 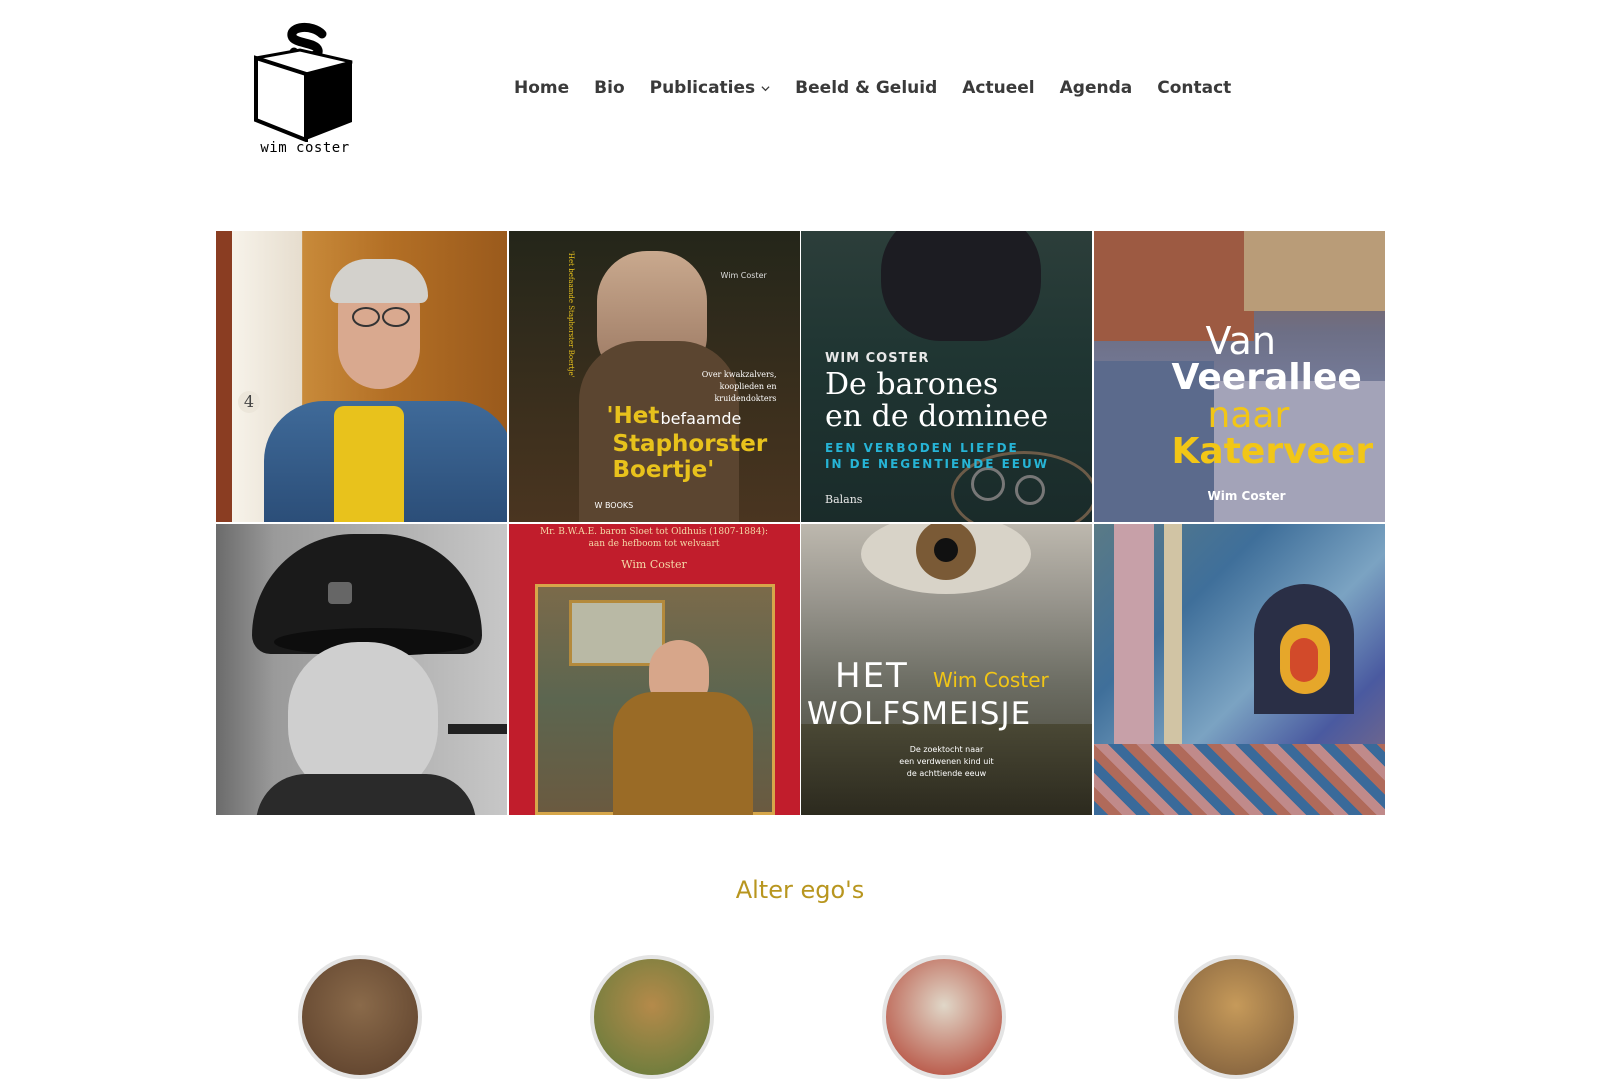 What do you see at coordinates (570, 314) in the screenshot?
I see `book-spine-title: 'Het befaamde Staphorster Boertje'` at bounding box center [570, 314].